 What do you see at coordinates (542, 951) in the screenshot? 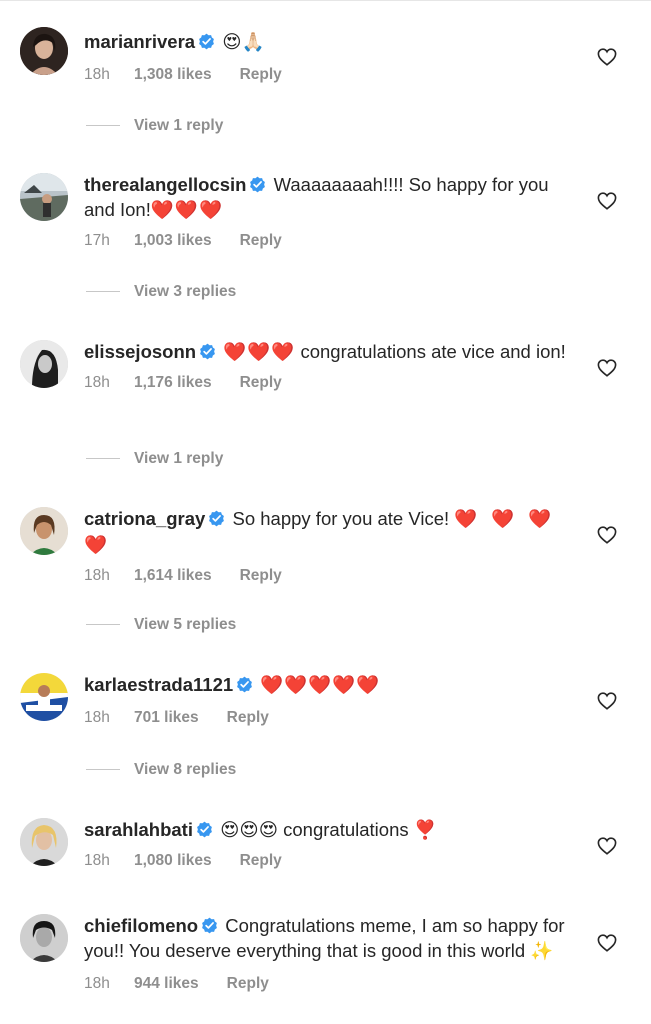
I see `sparkles-emoji: ✨` at bounding box center [542, 951].